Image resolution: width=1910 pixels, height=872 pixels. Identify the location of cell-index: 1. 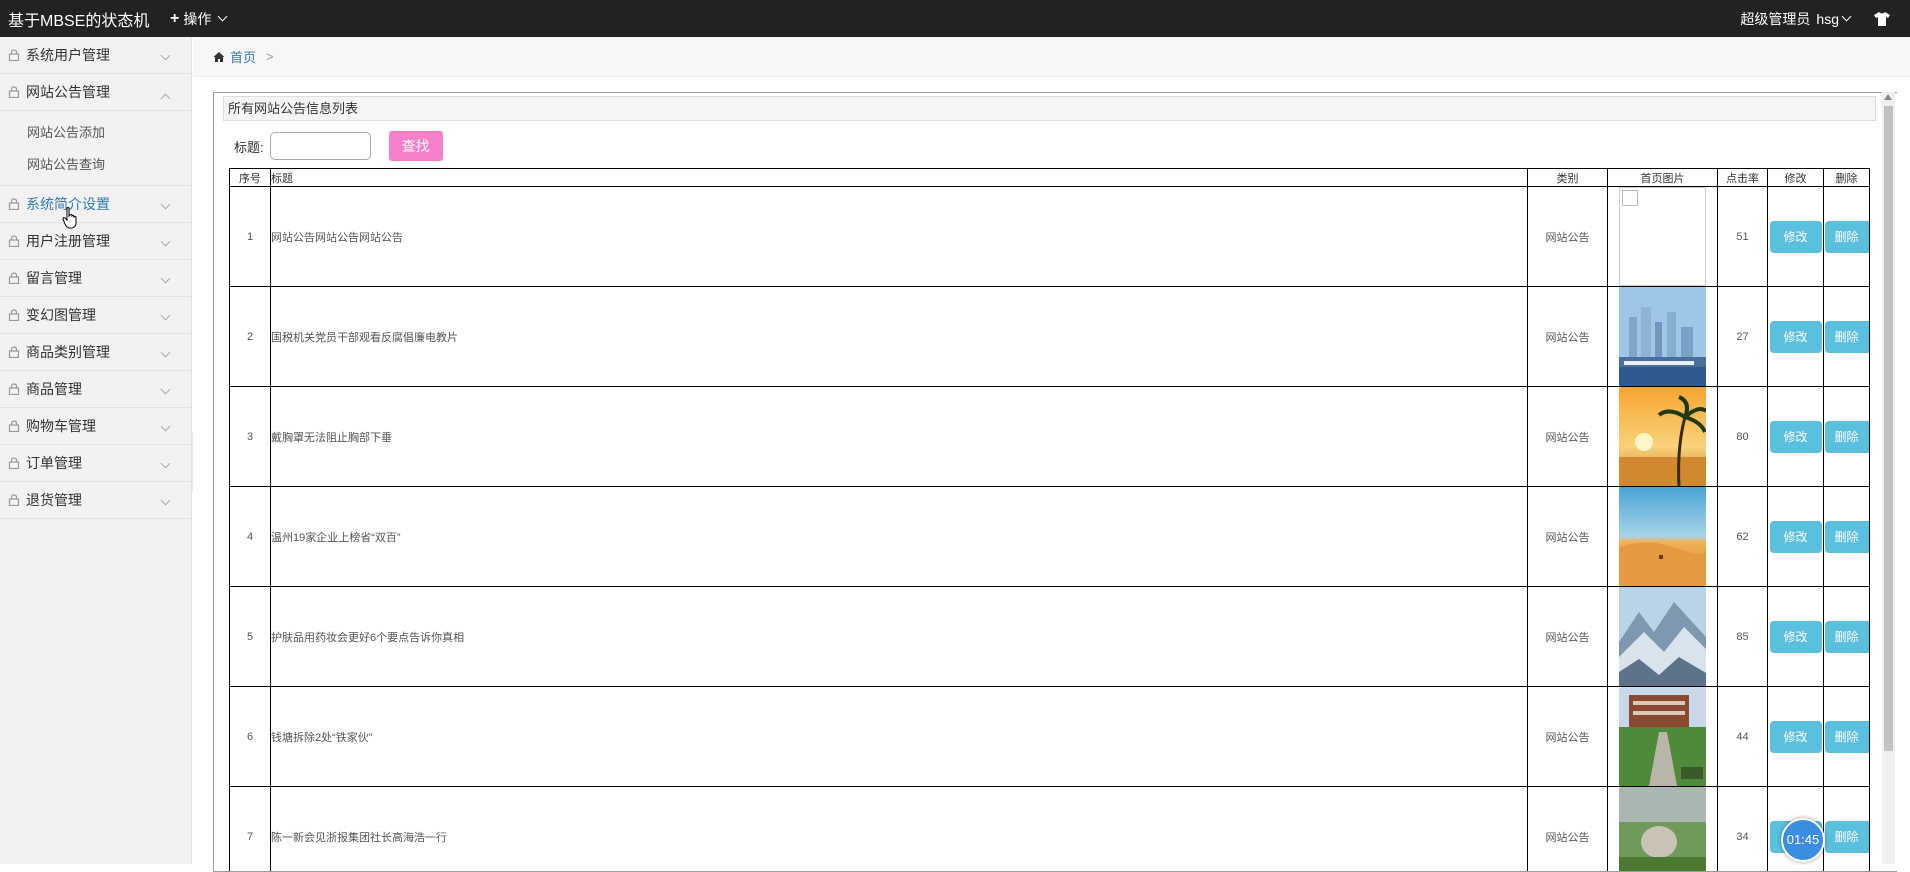
(250, 237).